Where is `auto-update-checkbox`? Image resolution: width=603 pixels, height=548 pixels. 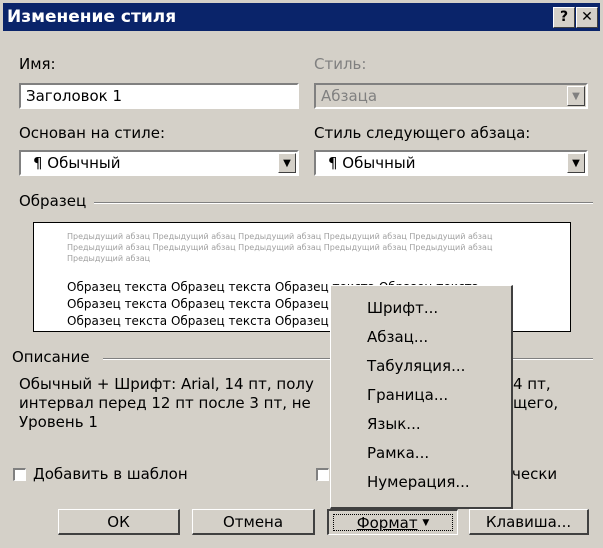
auto-update-checkbox is located at coordinates (322, 474).